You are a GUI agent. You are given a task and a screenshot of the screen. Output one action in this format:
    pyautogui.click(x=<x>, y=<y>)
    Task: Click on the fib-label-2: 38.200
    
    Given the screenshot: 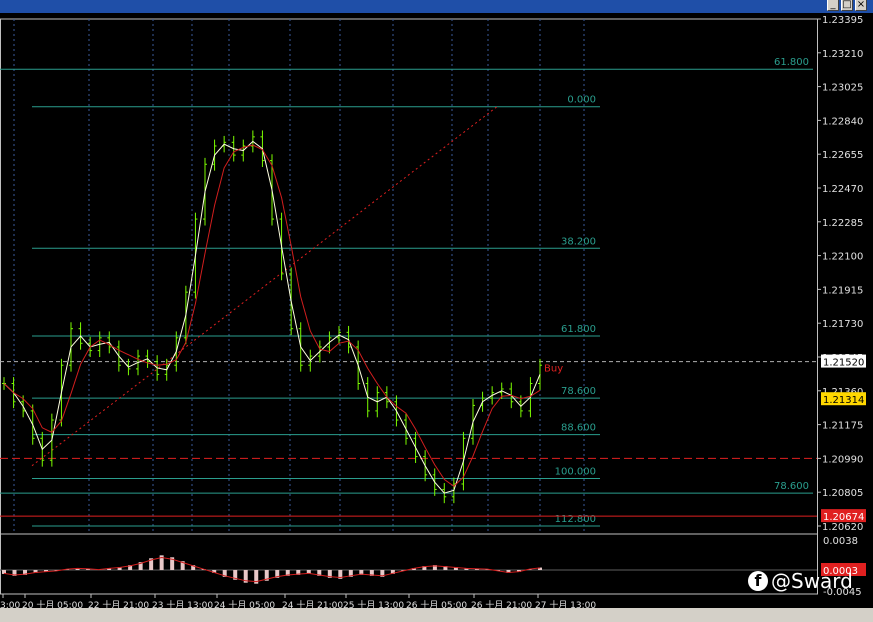 What is the action you would take?
    pyautogui.click(x=578, y=241)
    